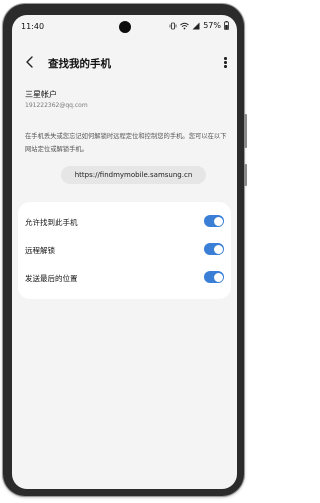 The image size is (320, 503). Describe the element at coordinates (173, 26) in the screenshot. I see `vibrate-icon` at that location.